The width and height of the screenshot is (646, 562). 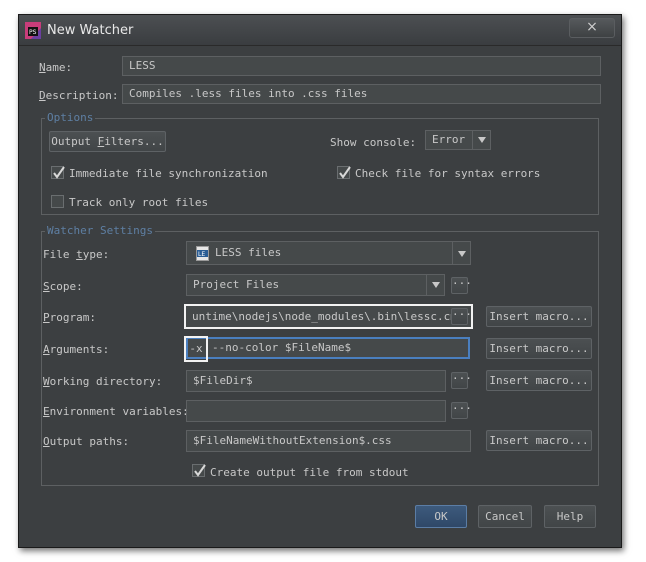 What do you see at coordinates (315, 285) in the screenshot?
I see `scope-select: Project Files` at bounding box center [315, 285].